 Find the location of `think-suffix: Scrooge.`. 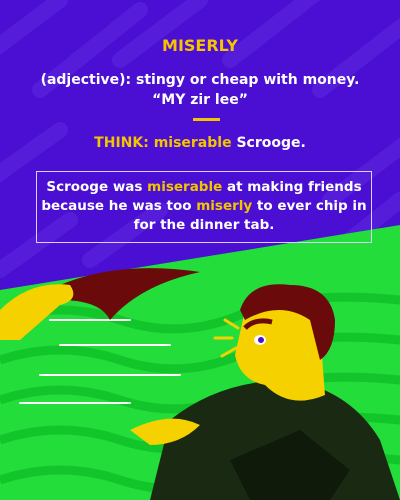

think-suffix: Scrooge. is located at coordinates (271, 143).